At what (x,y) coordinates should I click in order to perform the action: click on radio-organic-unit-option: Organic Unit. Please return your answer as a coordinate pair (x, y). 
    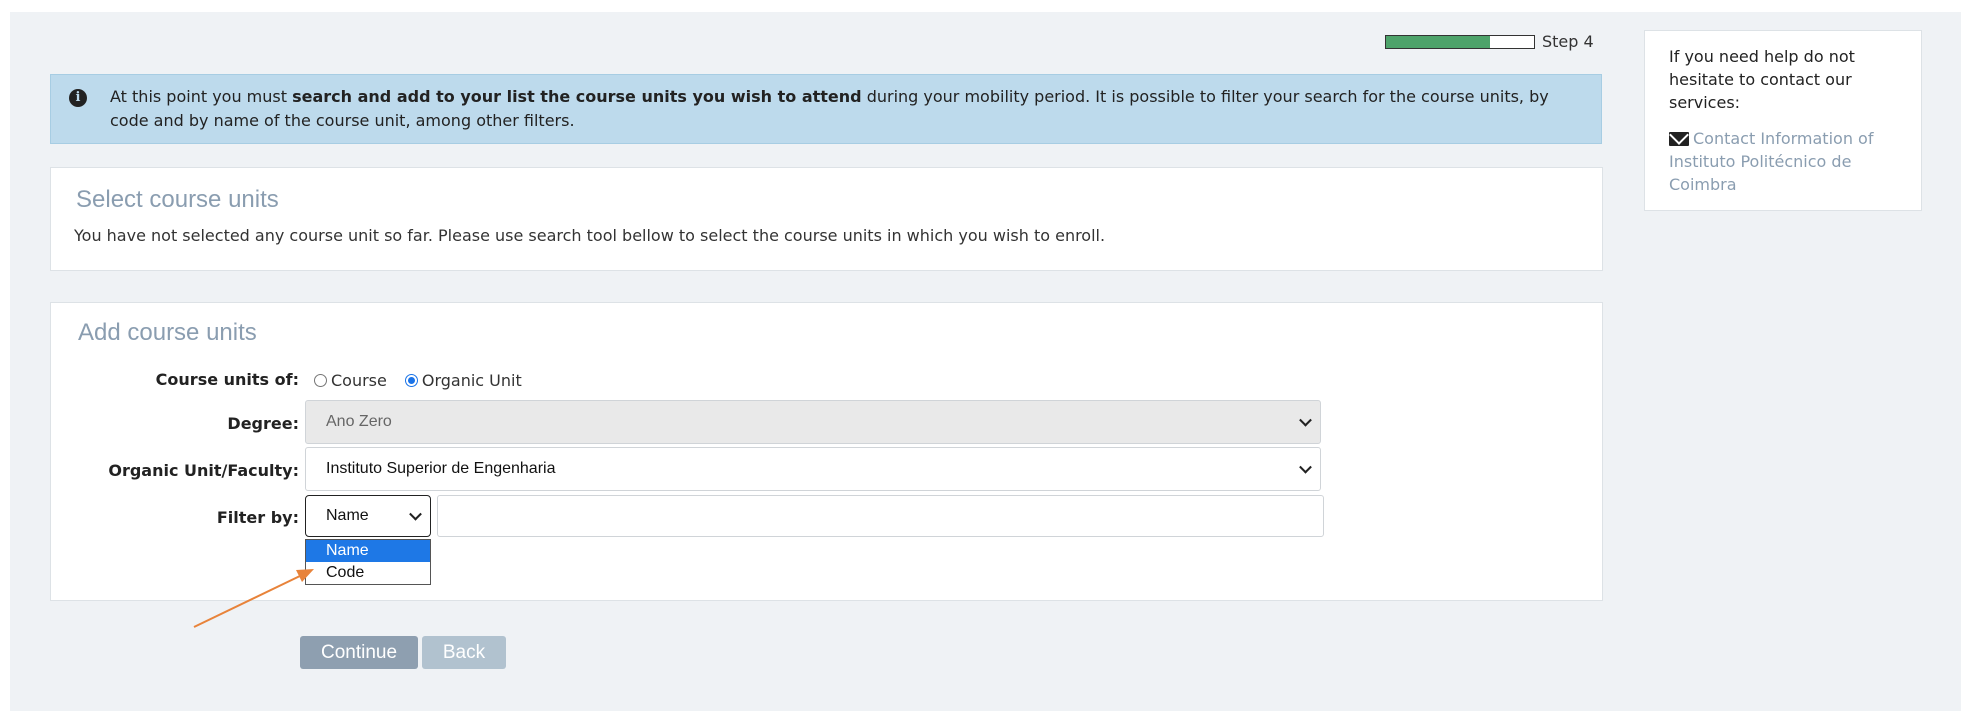
    Looking at the image, I should click on (463, 380).